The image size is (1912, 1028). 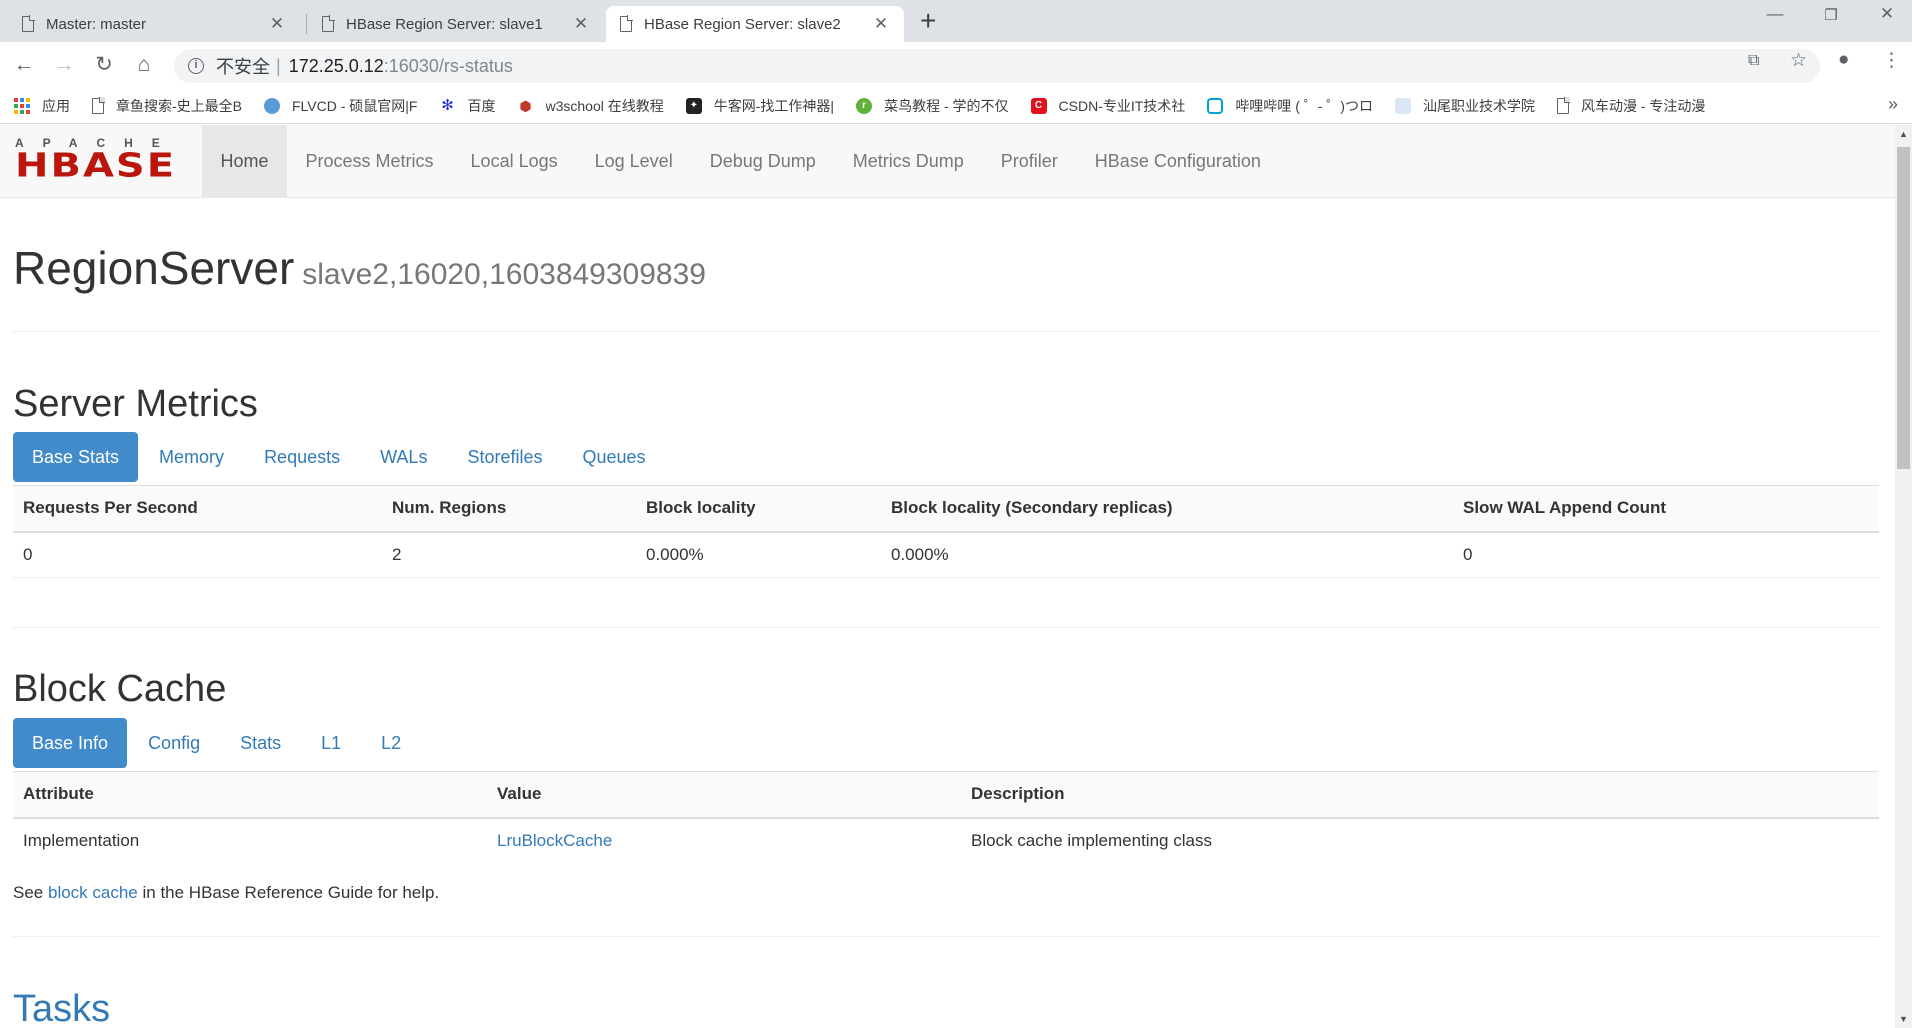 What do you see at coordinates (272, 105) in the screenshot?
I see `globe-icon` at bounding box center [272, 105].